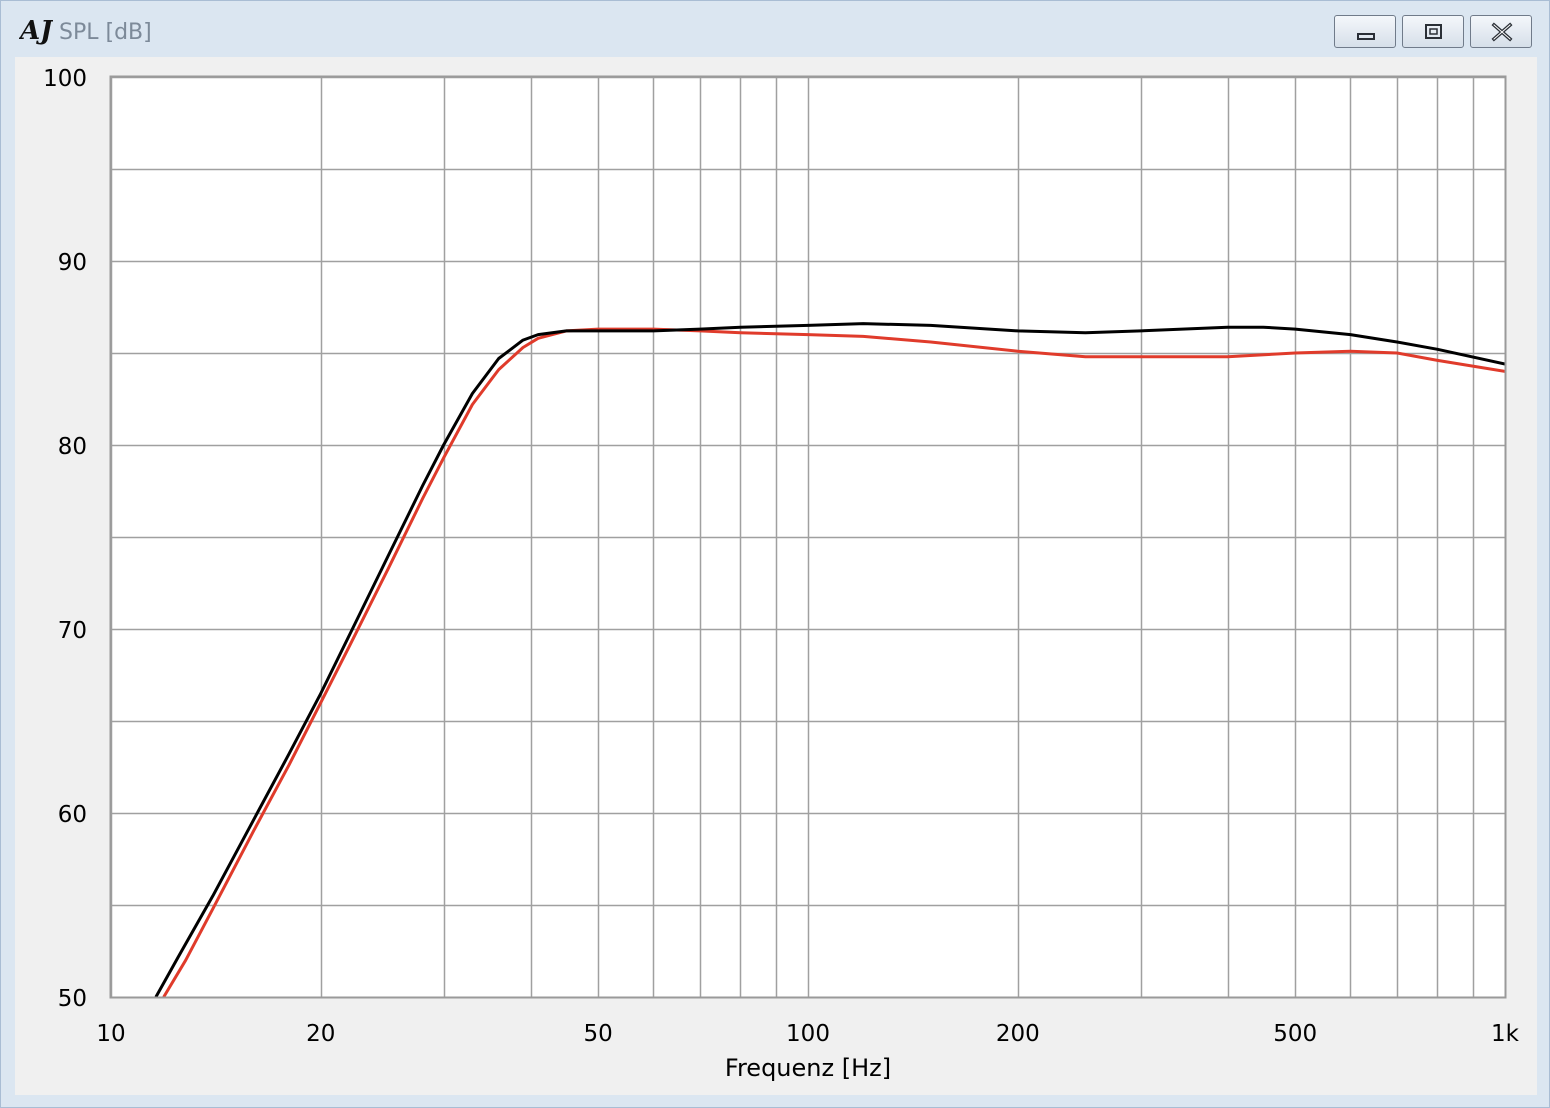  I want to click on y-tick-label: 70, so click(72, 631).